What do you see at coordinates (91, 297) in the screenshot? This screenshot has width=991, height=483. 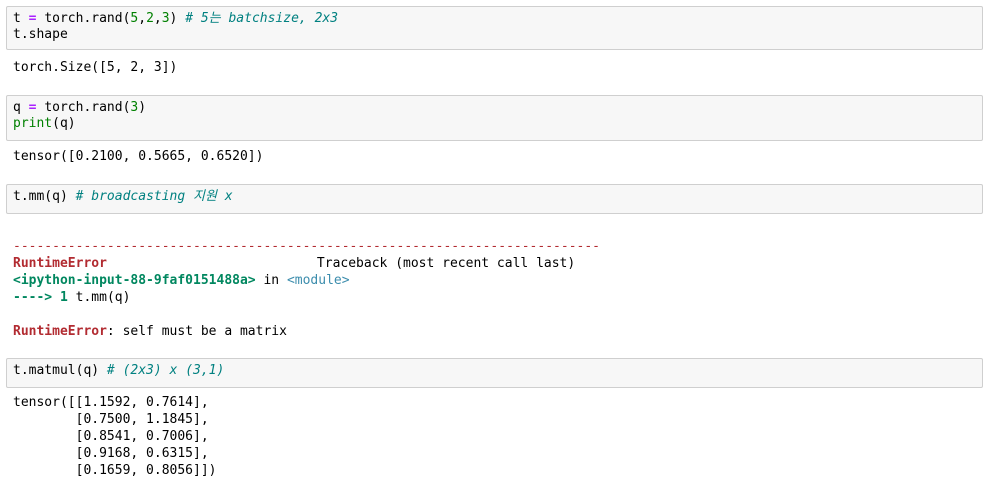 I see `traceback-code: t.mm` at bounding box center [91, 297].